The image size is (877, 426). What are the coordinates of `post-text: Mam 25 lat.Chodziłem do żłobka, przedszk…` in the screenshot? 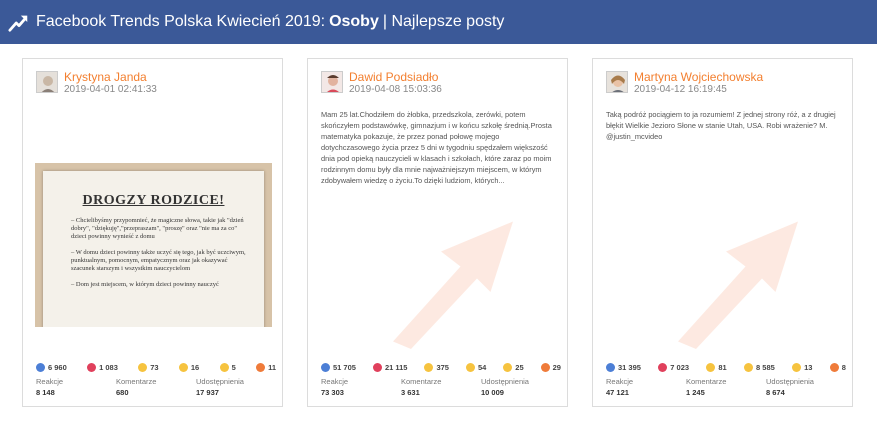 It's located at (436, 147).